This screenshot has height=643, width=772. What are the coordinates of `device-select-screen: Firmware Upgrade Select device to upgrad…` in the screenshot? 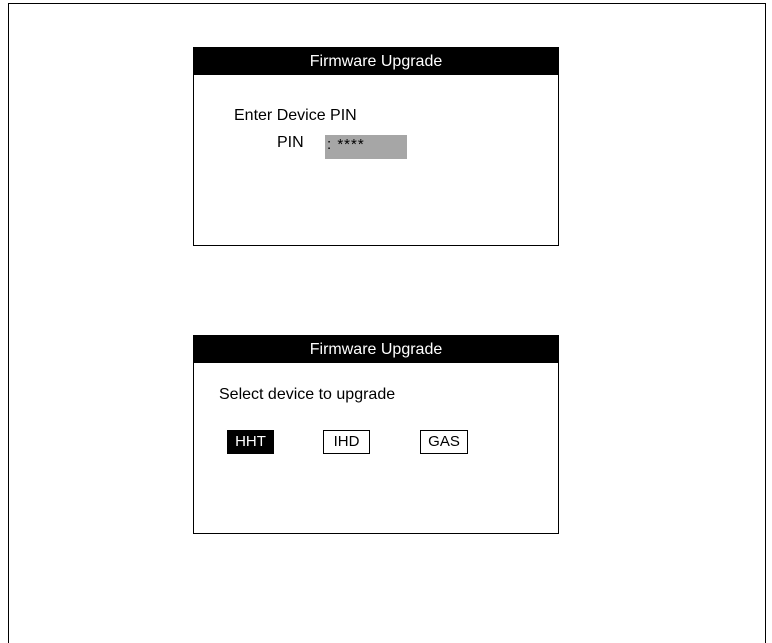 It's located at (376, 434).